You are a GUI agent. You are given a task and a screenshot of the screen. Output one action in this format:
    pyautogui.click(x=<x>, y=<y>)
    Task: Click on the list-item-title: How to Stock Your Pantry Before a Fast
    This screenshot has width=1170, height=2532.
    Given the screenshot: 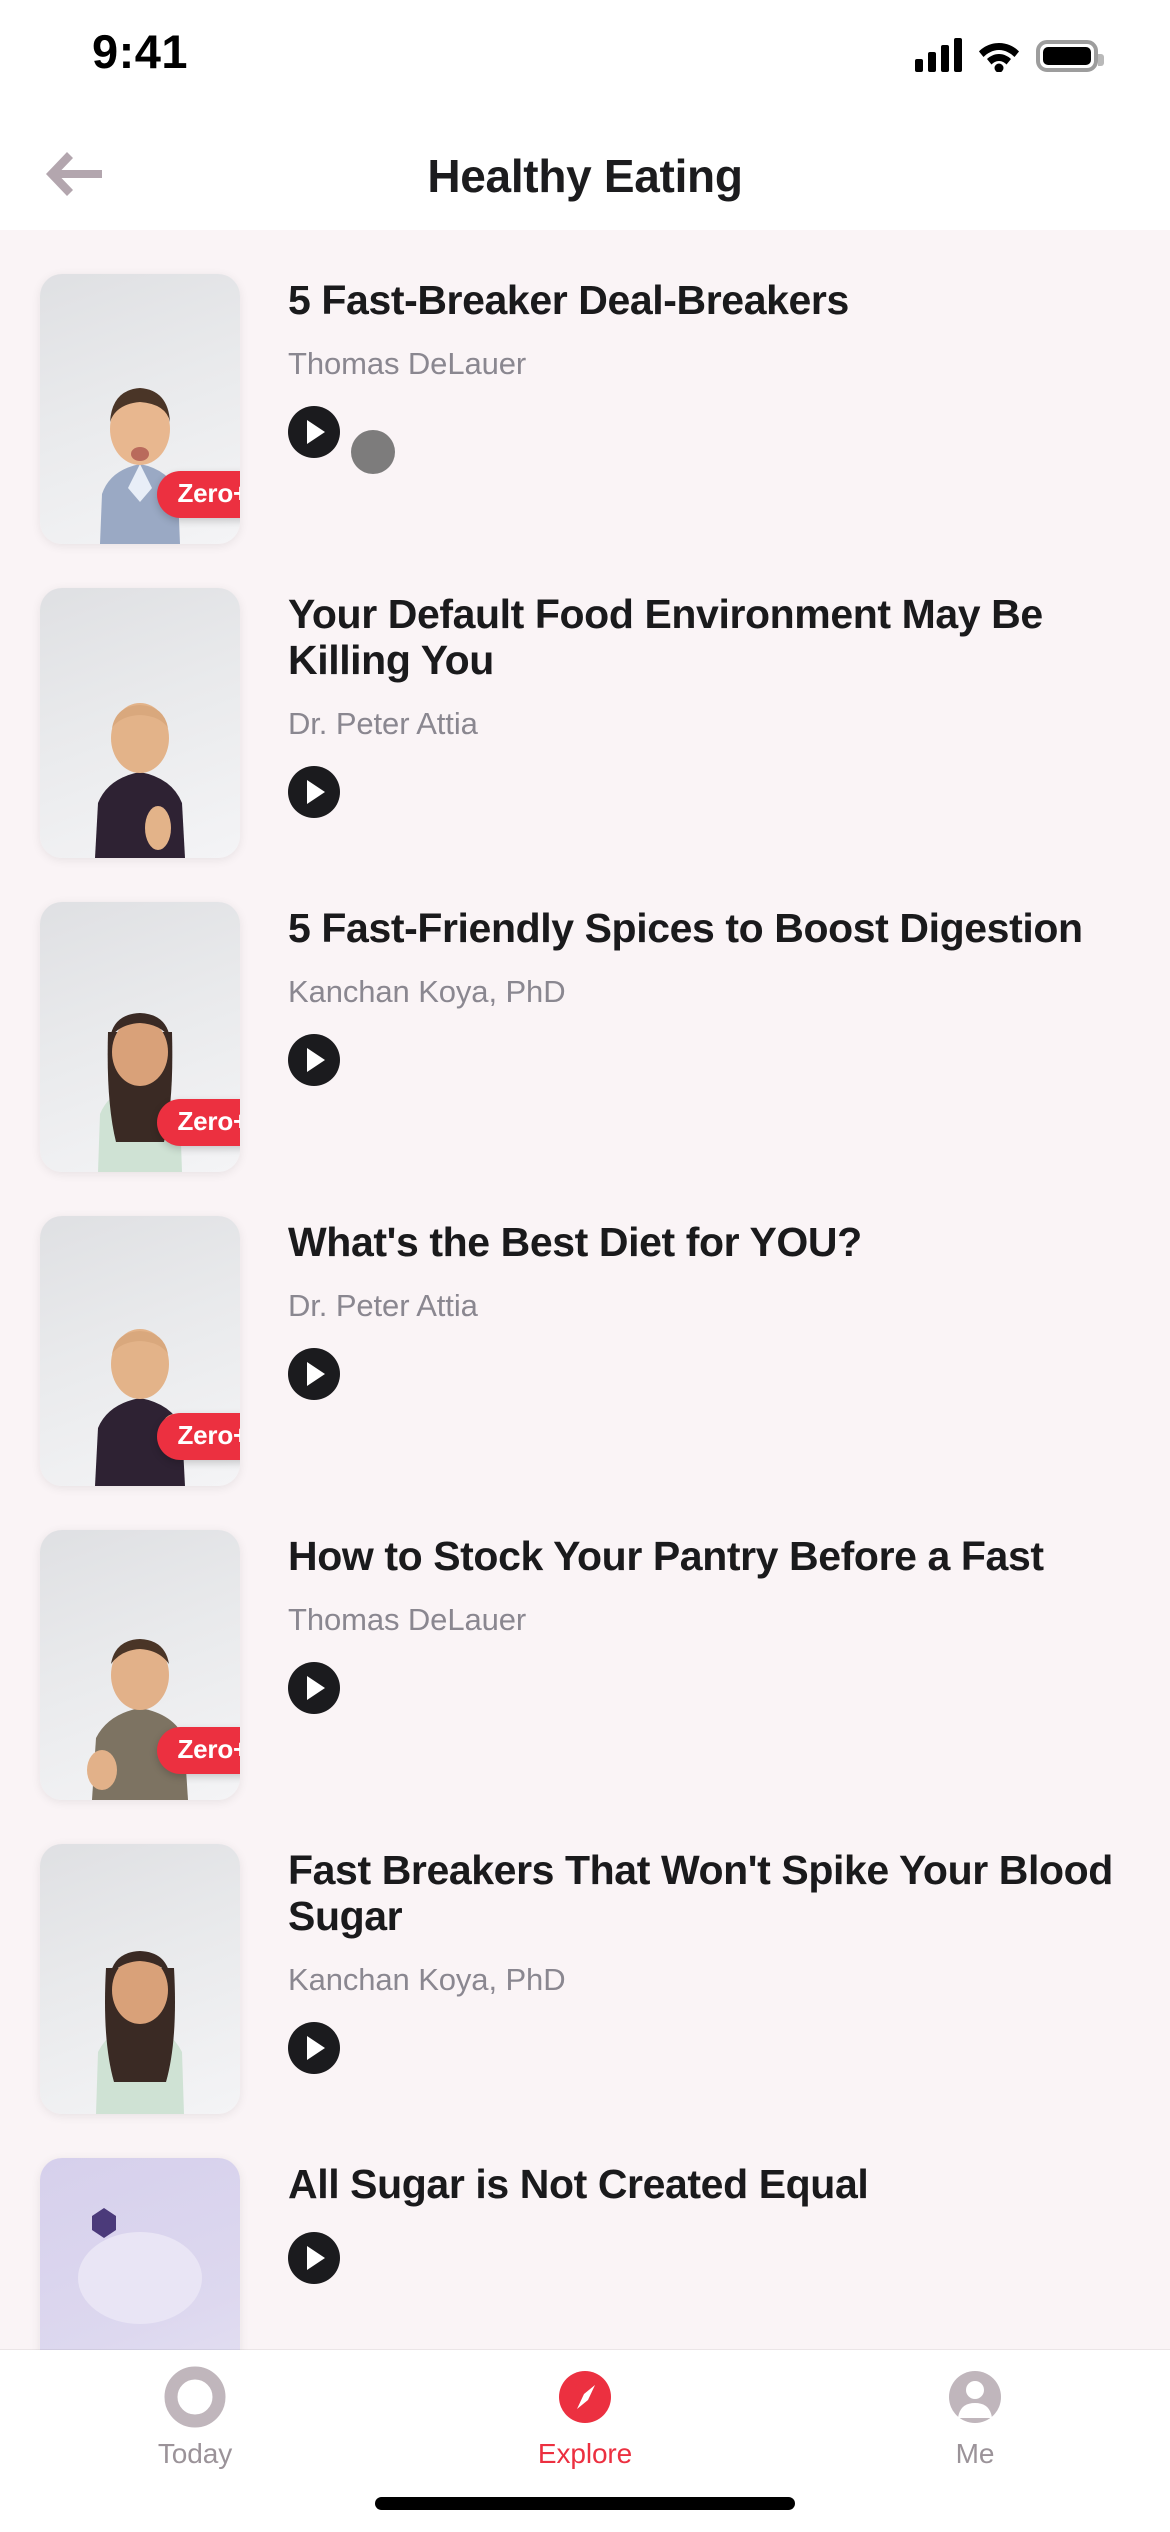 What is the action you would take?
    pyautogui.click(x=709, y=1556)
    